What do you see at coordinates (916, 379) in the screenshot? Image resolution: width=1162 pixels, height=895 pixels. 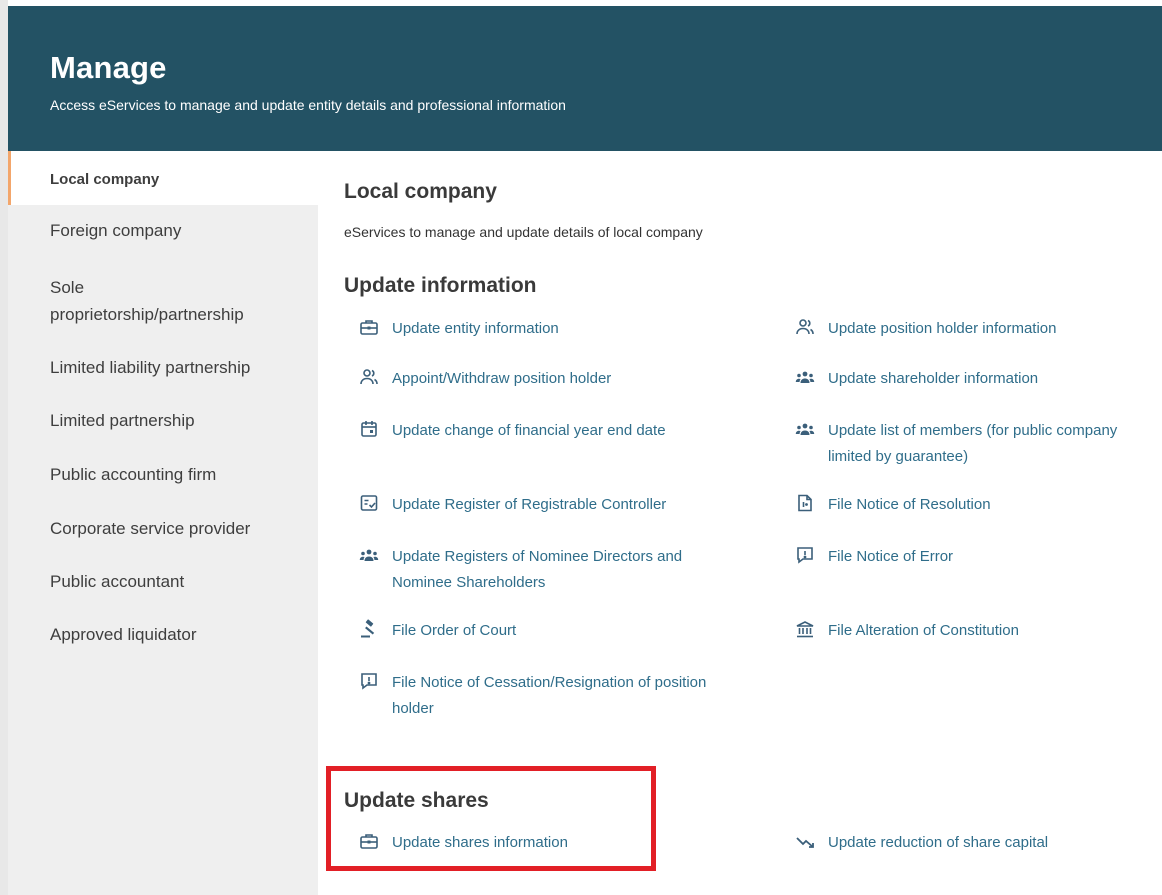 I see `link-update-shareholder-information: Update shareholder information` at bounding box center [916, 379].